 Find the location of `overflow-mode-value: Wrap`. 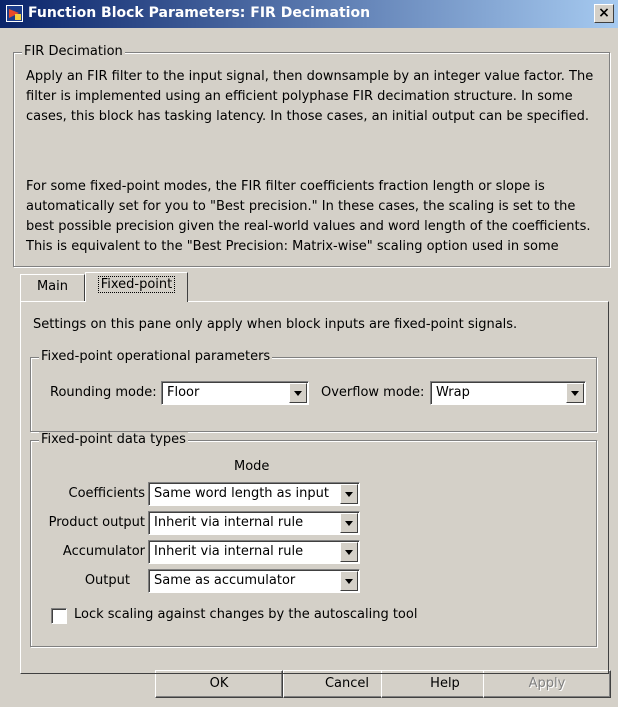

overflow-mode-value: Wrap is located at coordinates (453, 392).